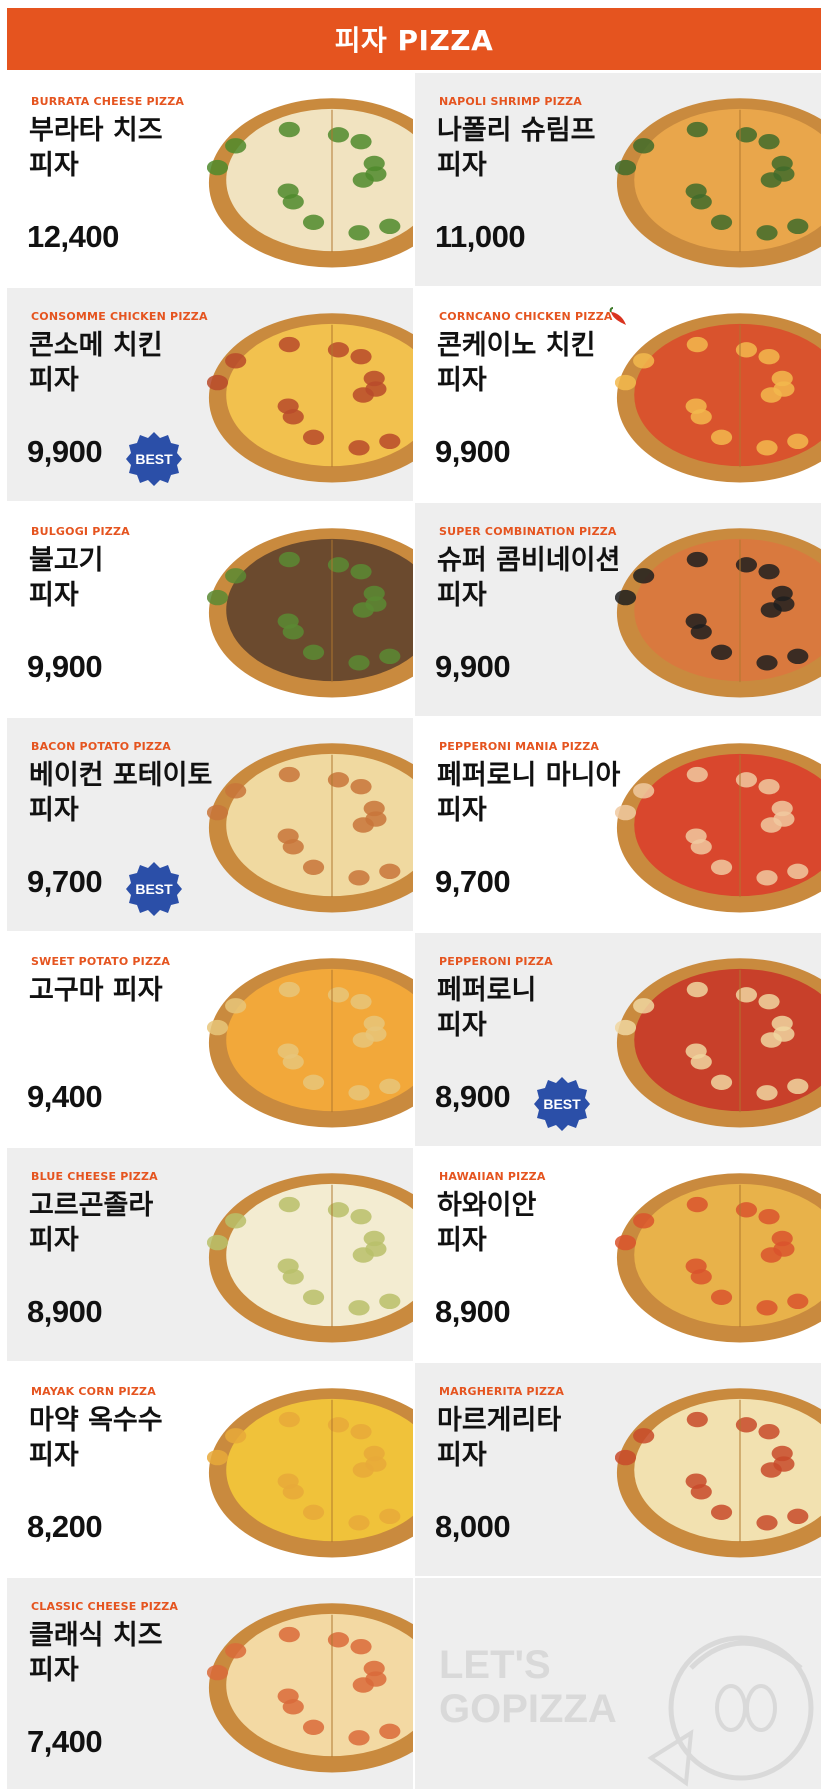 This screenshot has width=830, height=1789. Describe the element at coordinates (101, 961) in the screenshot. I see `menu-item-english-name: SWEET POTATO PIZZA` at that location.